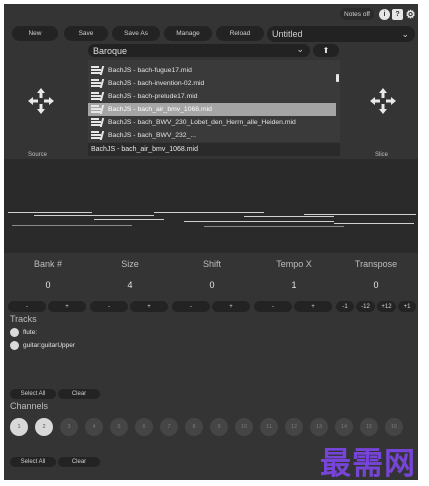 This screenshot has height=486, width=429. Describe the element at coordinates (294, 264) in the screenshot. I see `tempo-label: Tempo X` at that location.